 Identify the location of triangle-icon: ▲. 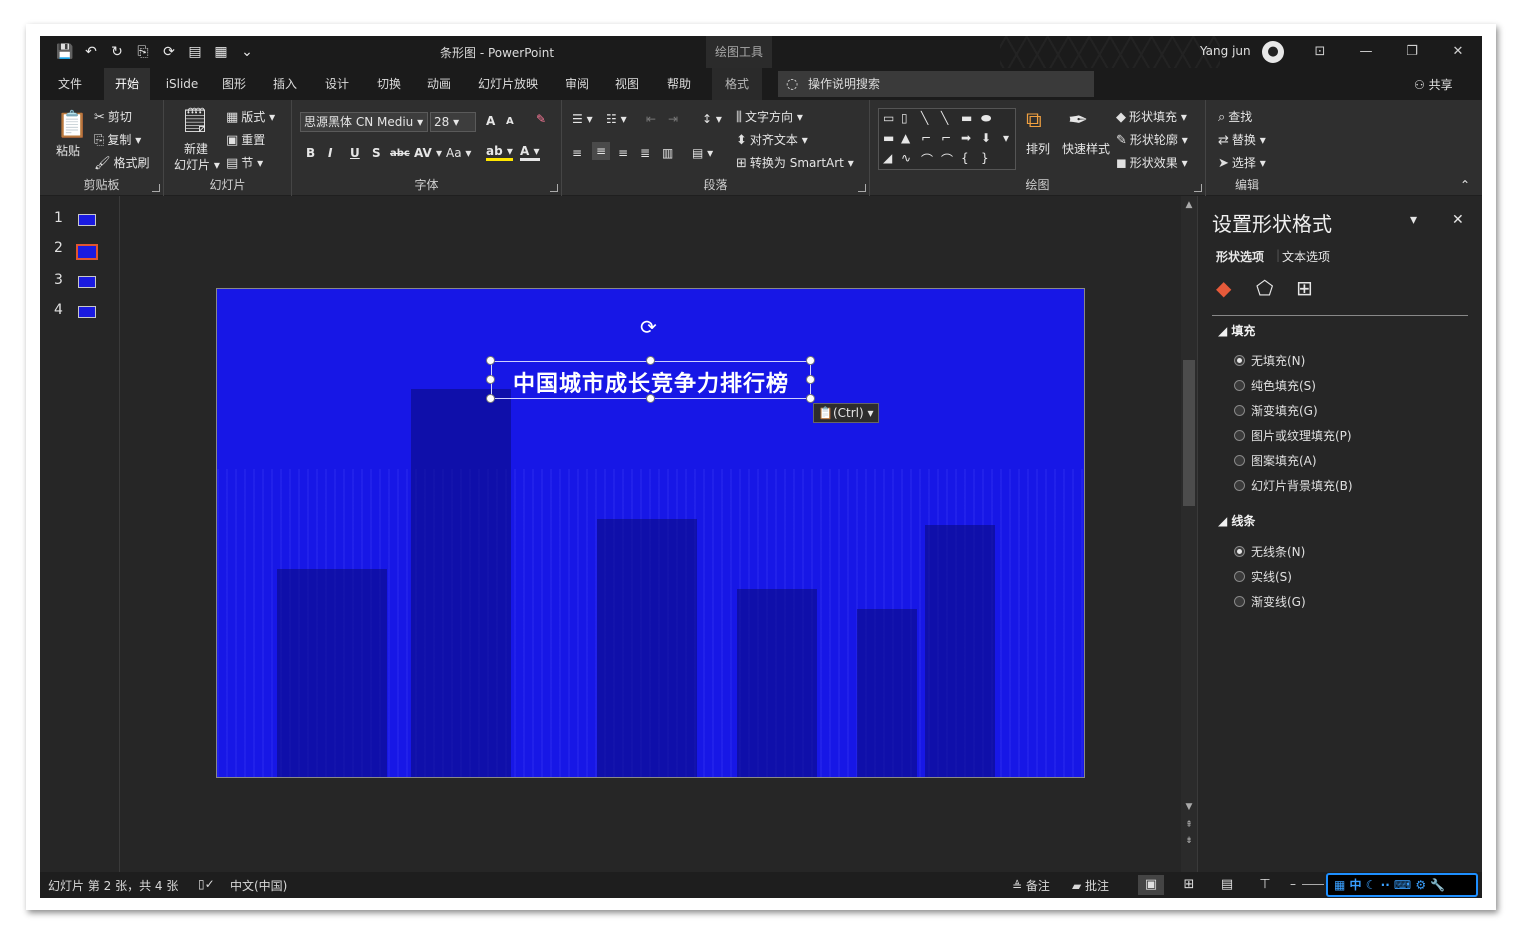
(905, 138).